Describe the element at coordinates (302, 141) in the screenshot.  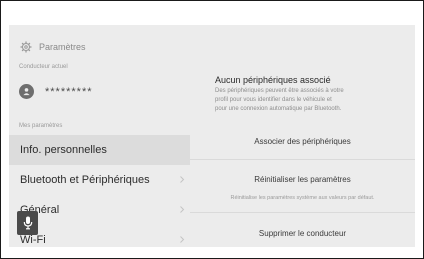
I see `pair-devices-button: Associer des périphériques` at that location.